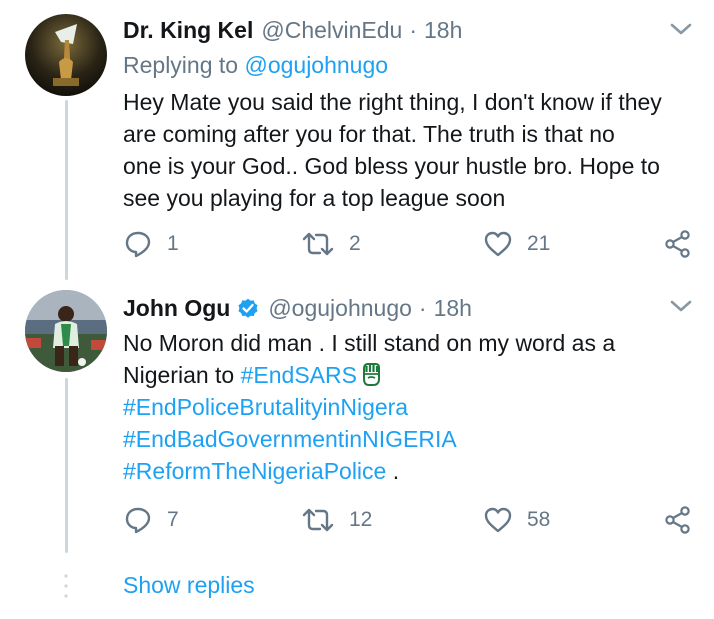  I want to click on user-handle: @ogujohnugo, so click(340, 308).